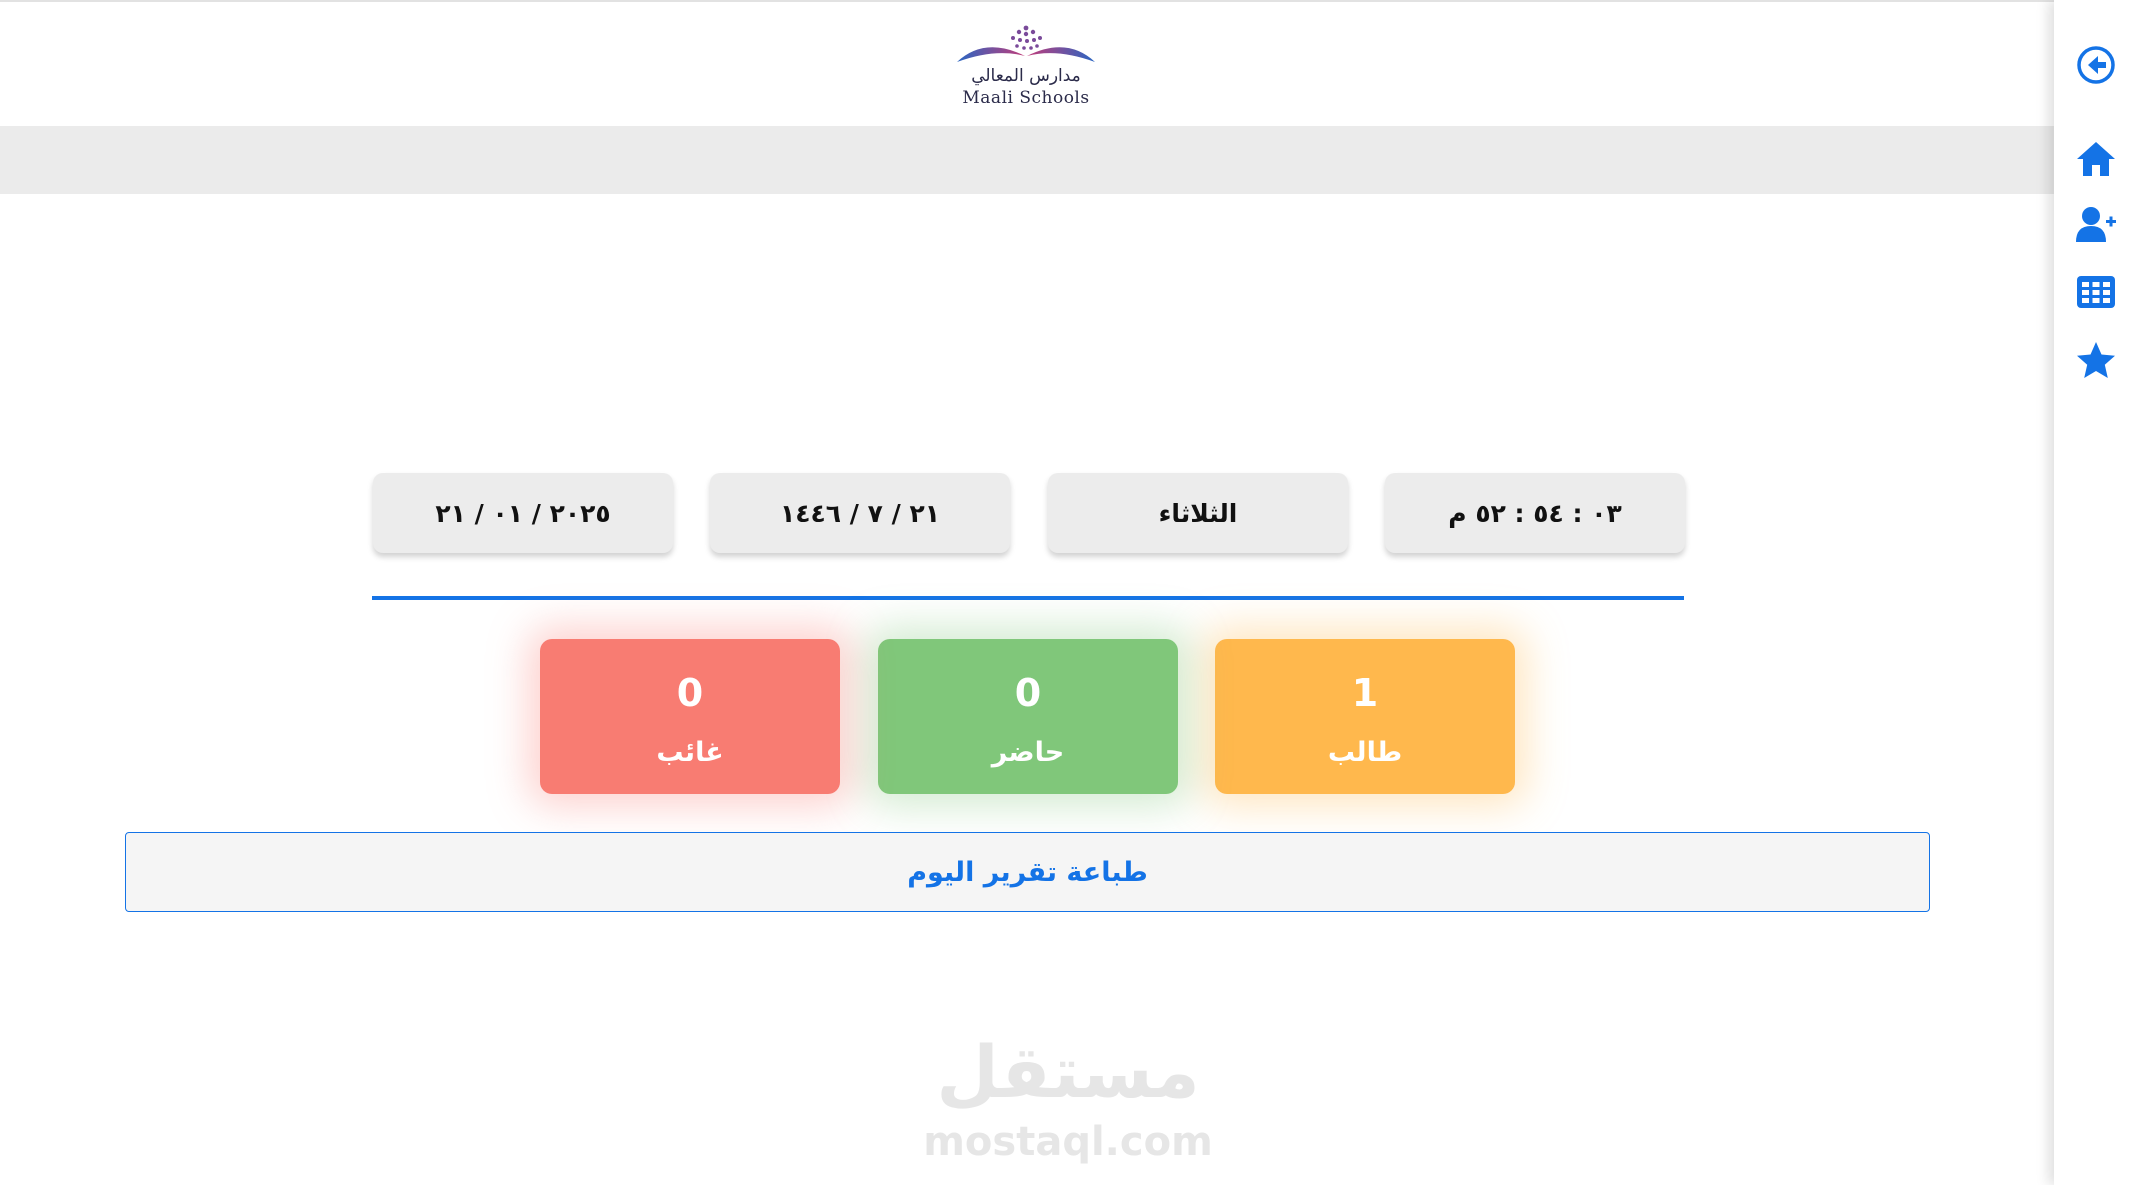 This screenshot has width=2136, height=1185. Describe the element at coordinates (1028, 716) in the screenshot. I see `present-stat-card: 0 حاضر` at that location.